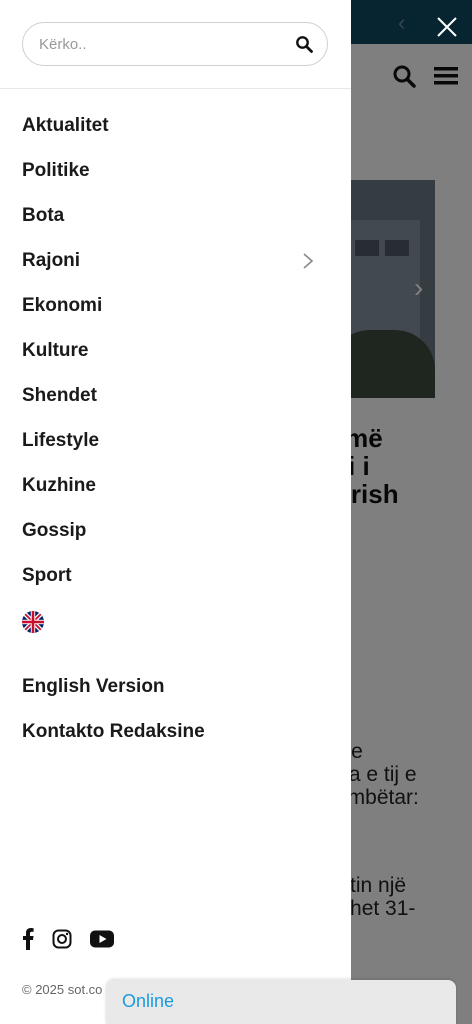 The height and width of the screenshot is (1024, 472). I want to click on close-icon, so click(447, 27).